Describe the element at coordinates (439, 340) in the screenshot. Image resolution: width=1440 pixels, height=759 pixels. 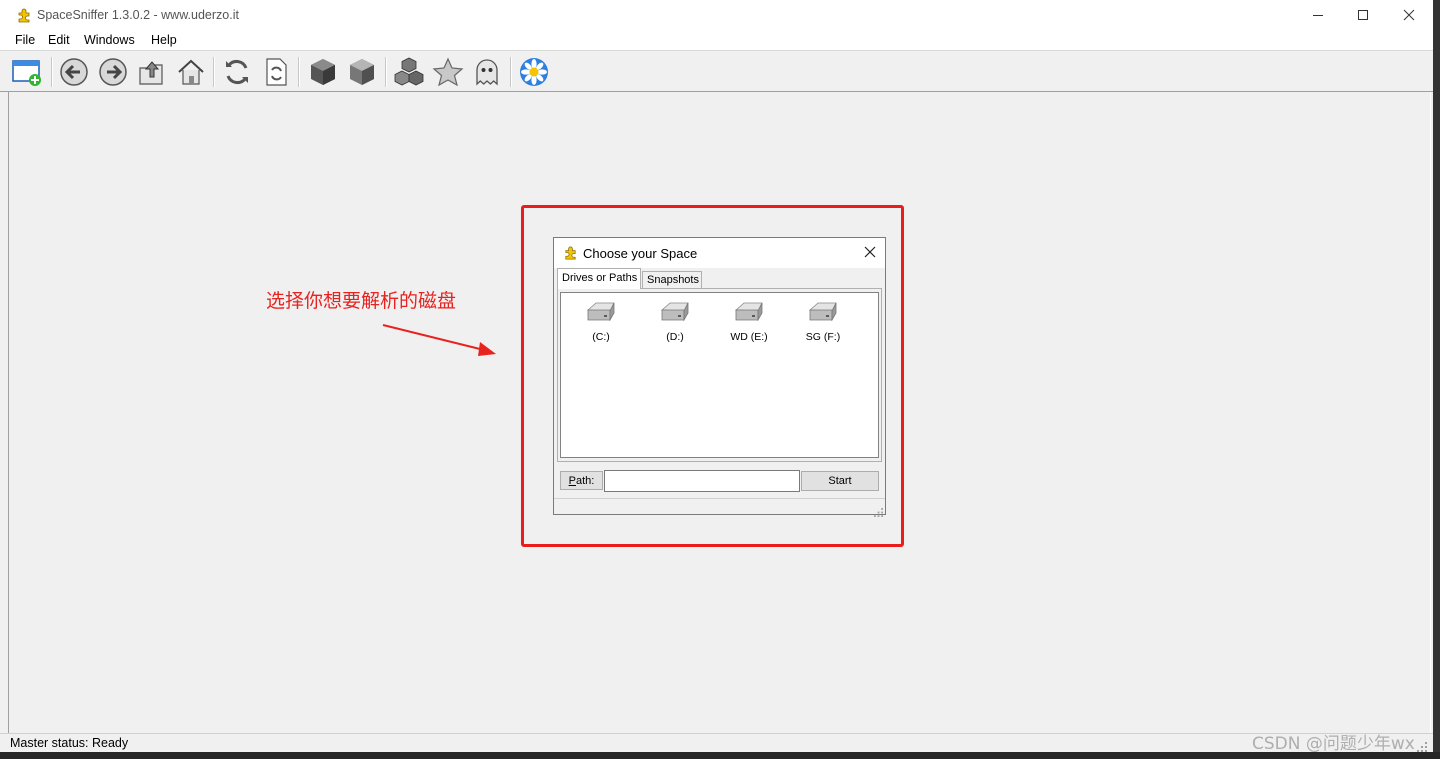
I see `annotation-arrow-icon` at that location.